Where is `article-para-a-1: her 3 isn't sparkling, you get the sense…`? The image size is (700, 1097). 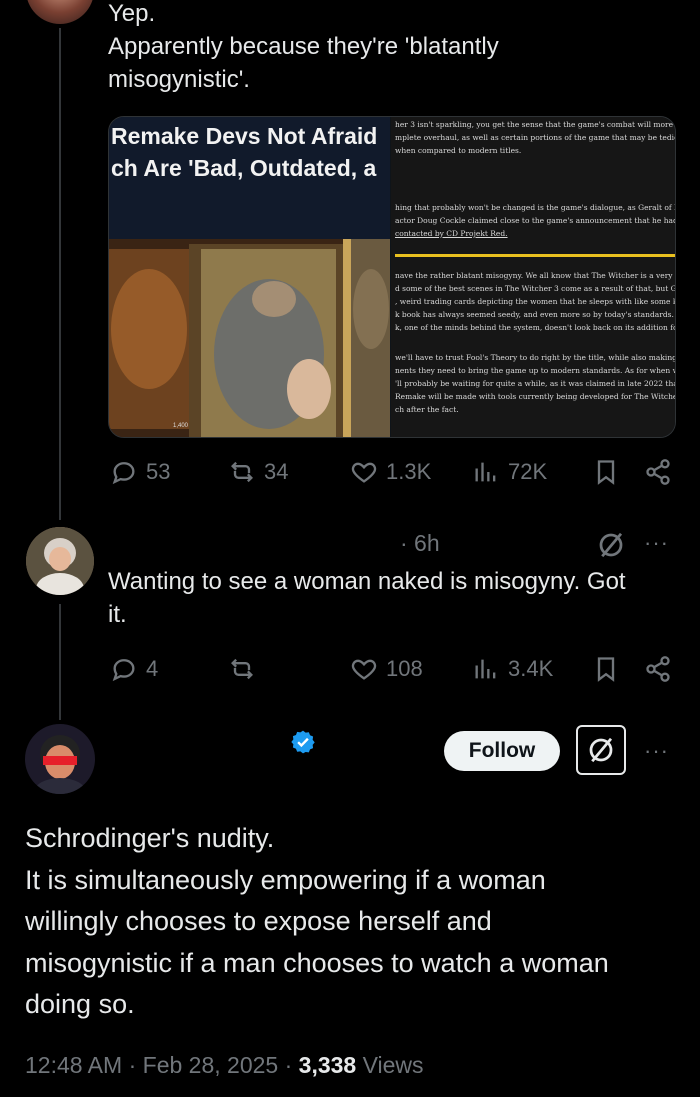 article-para-a-1: her 3 isn't sparkling, you get the sense… is located at coordinates (535, 124).